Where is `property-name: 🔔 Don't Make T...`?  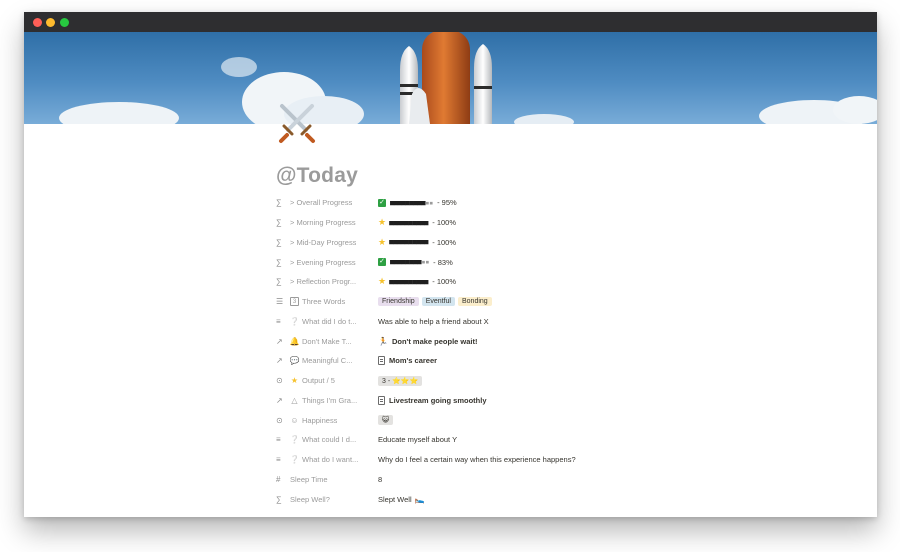 property-name: 🔔 Don't Make T... is located at coordinates (334, 341).